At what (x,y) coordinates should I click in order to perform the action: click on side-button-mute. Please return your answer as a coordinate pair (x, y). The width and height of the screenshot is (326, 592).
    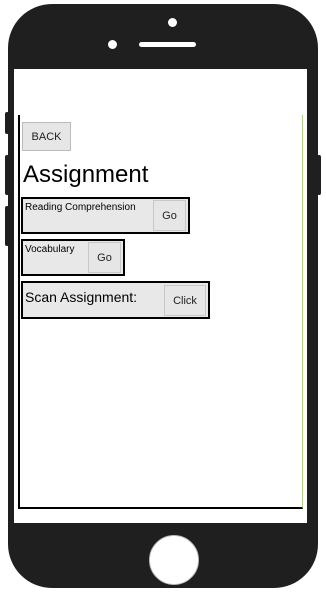
    Looking at the image, I should click on (7, 123).